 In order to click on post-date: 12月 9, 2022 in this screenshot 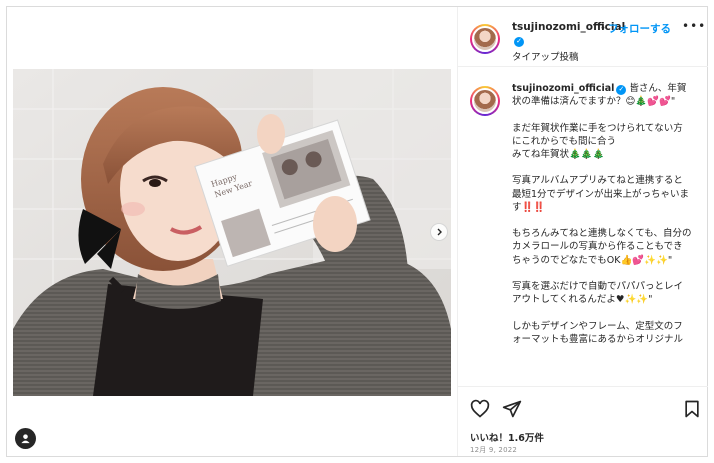, I will do `click(493, 450)`.